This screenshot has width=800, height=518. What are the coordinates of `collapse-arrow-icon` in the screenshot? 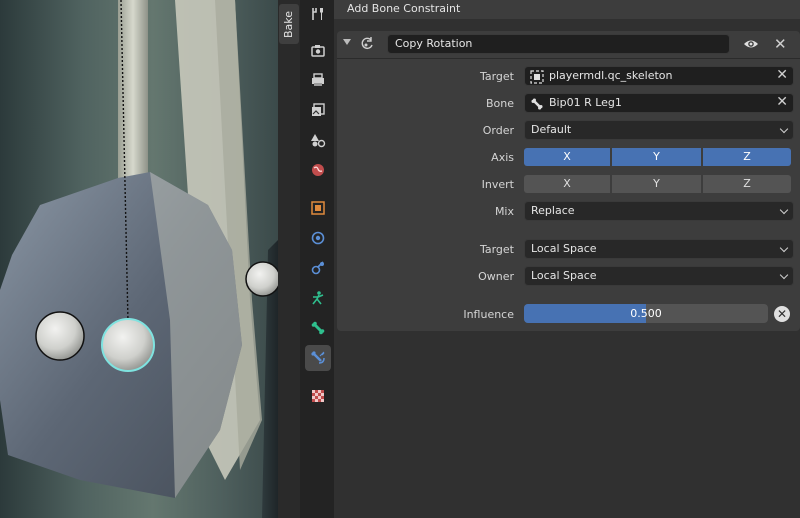 It's located at (347, 42).